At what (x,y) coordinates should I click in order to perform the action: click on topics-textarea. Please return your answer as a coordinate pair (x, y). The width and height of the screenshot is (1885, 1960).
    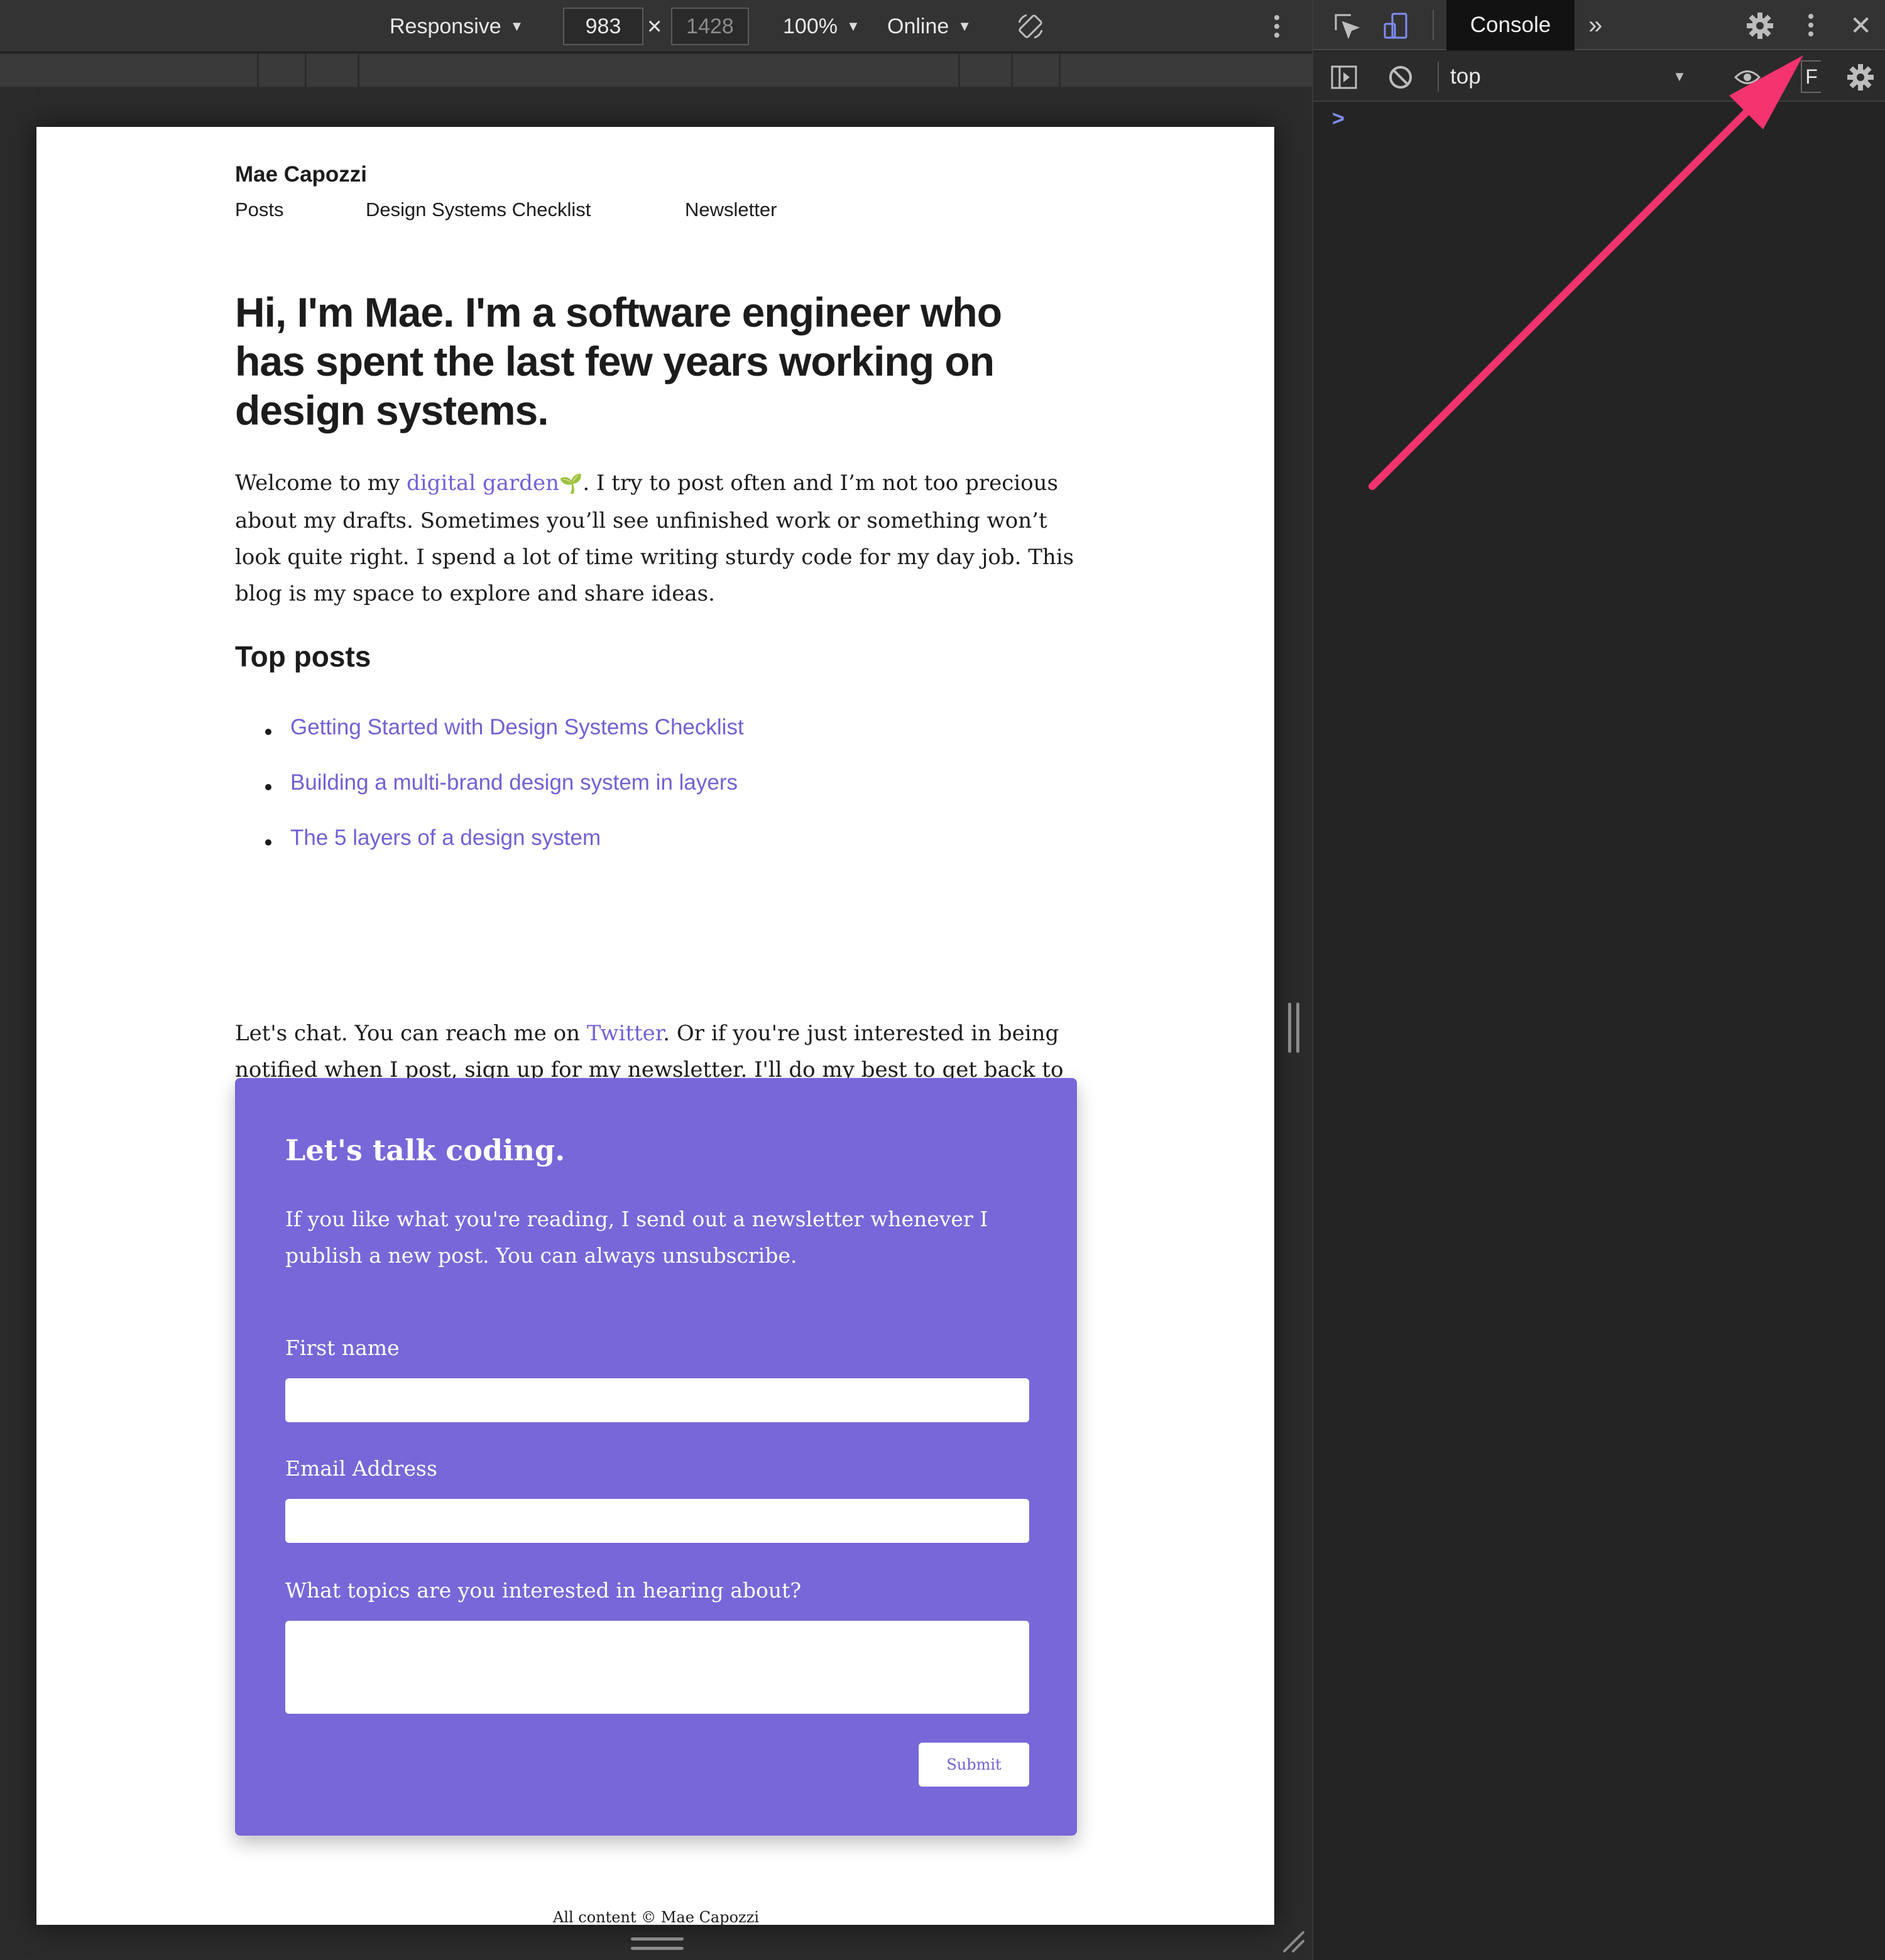
    Looking at the image, I should click on (657, 1667).